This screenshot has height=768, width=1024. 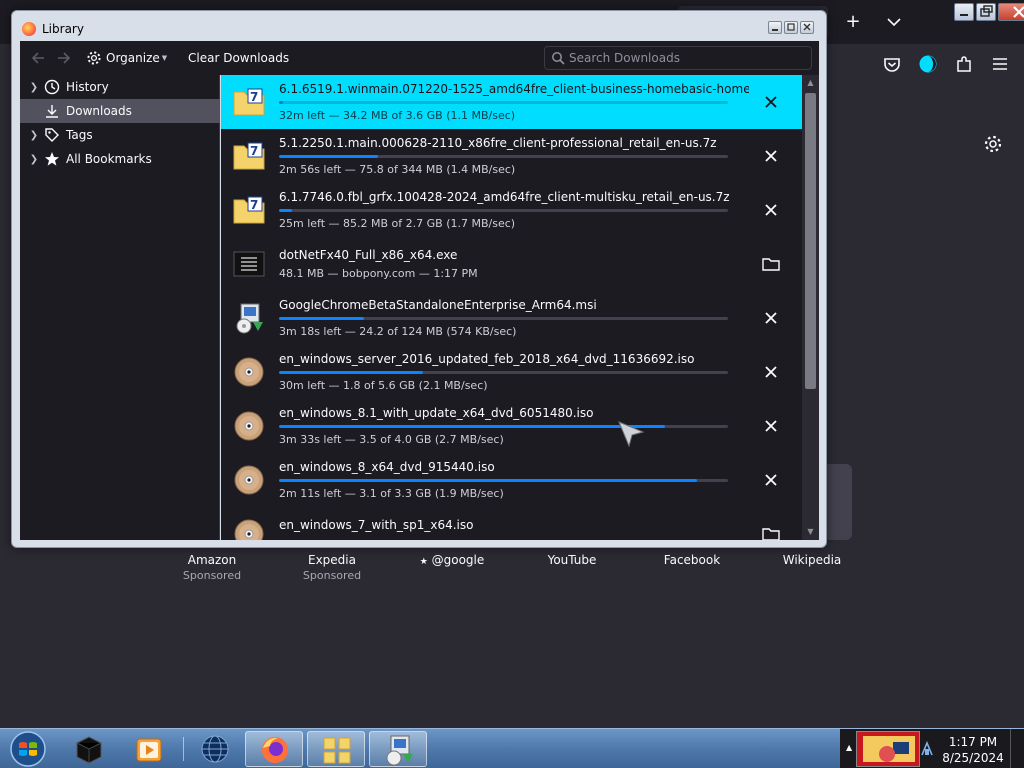 I want to click on scrollbar-thumb, so click(x=810, y=241).